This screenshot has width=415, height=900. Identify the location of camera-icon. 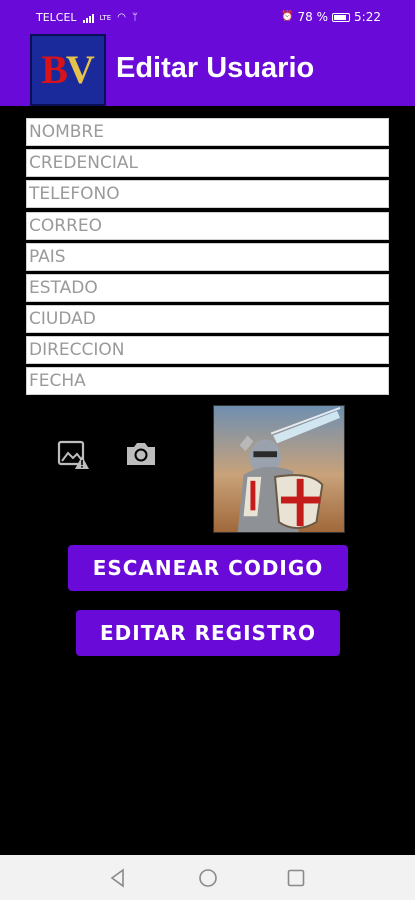
(141, 454).